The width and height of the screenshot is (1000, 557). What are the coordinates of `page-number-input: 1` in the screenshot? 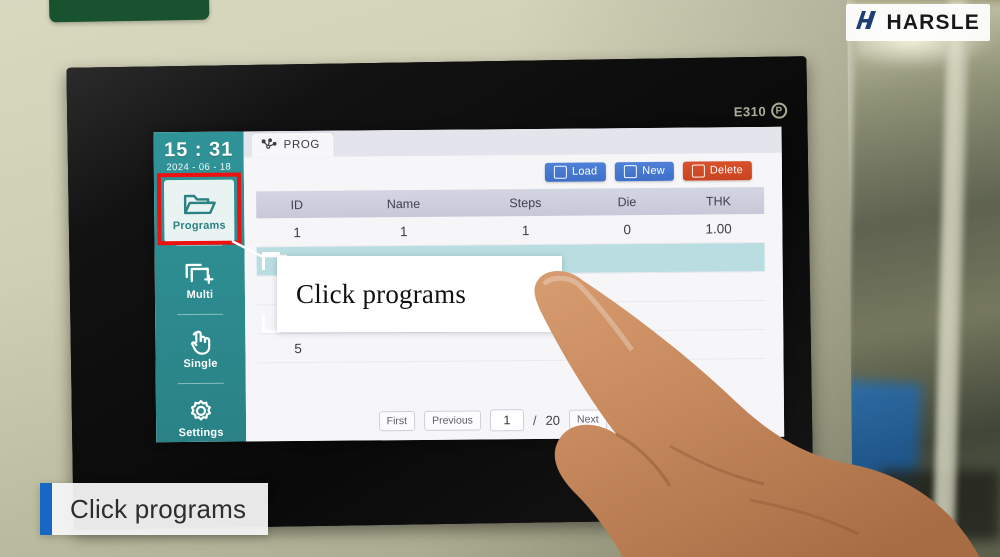 It's located at (507, 420).